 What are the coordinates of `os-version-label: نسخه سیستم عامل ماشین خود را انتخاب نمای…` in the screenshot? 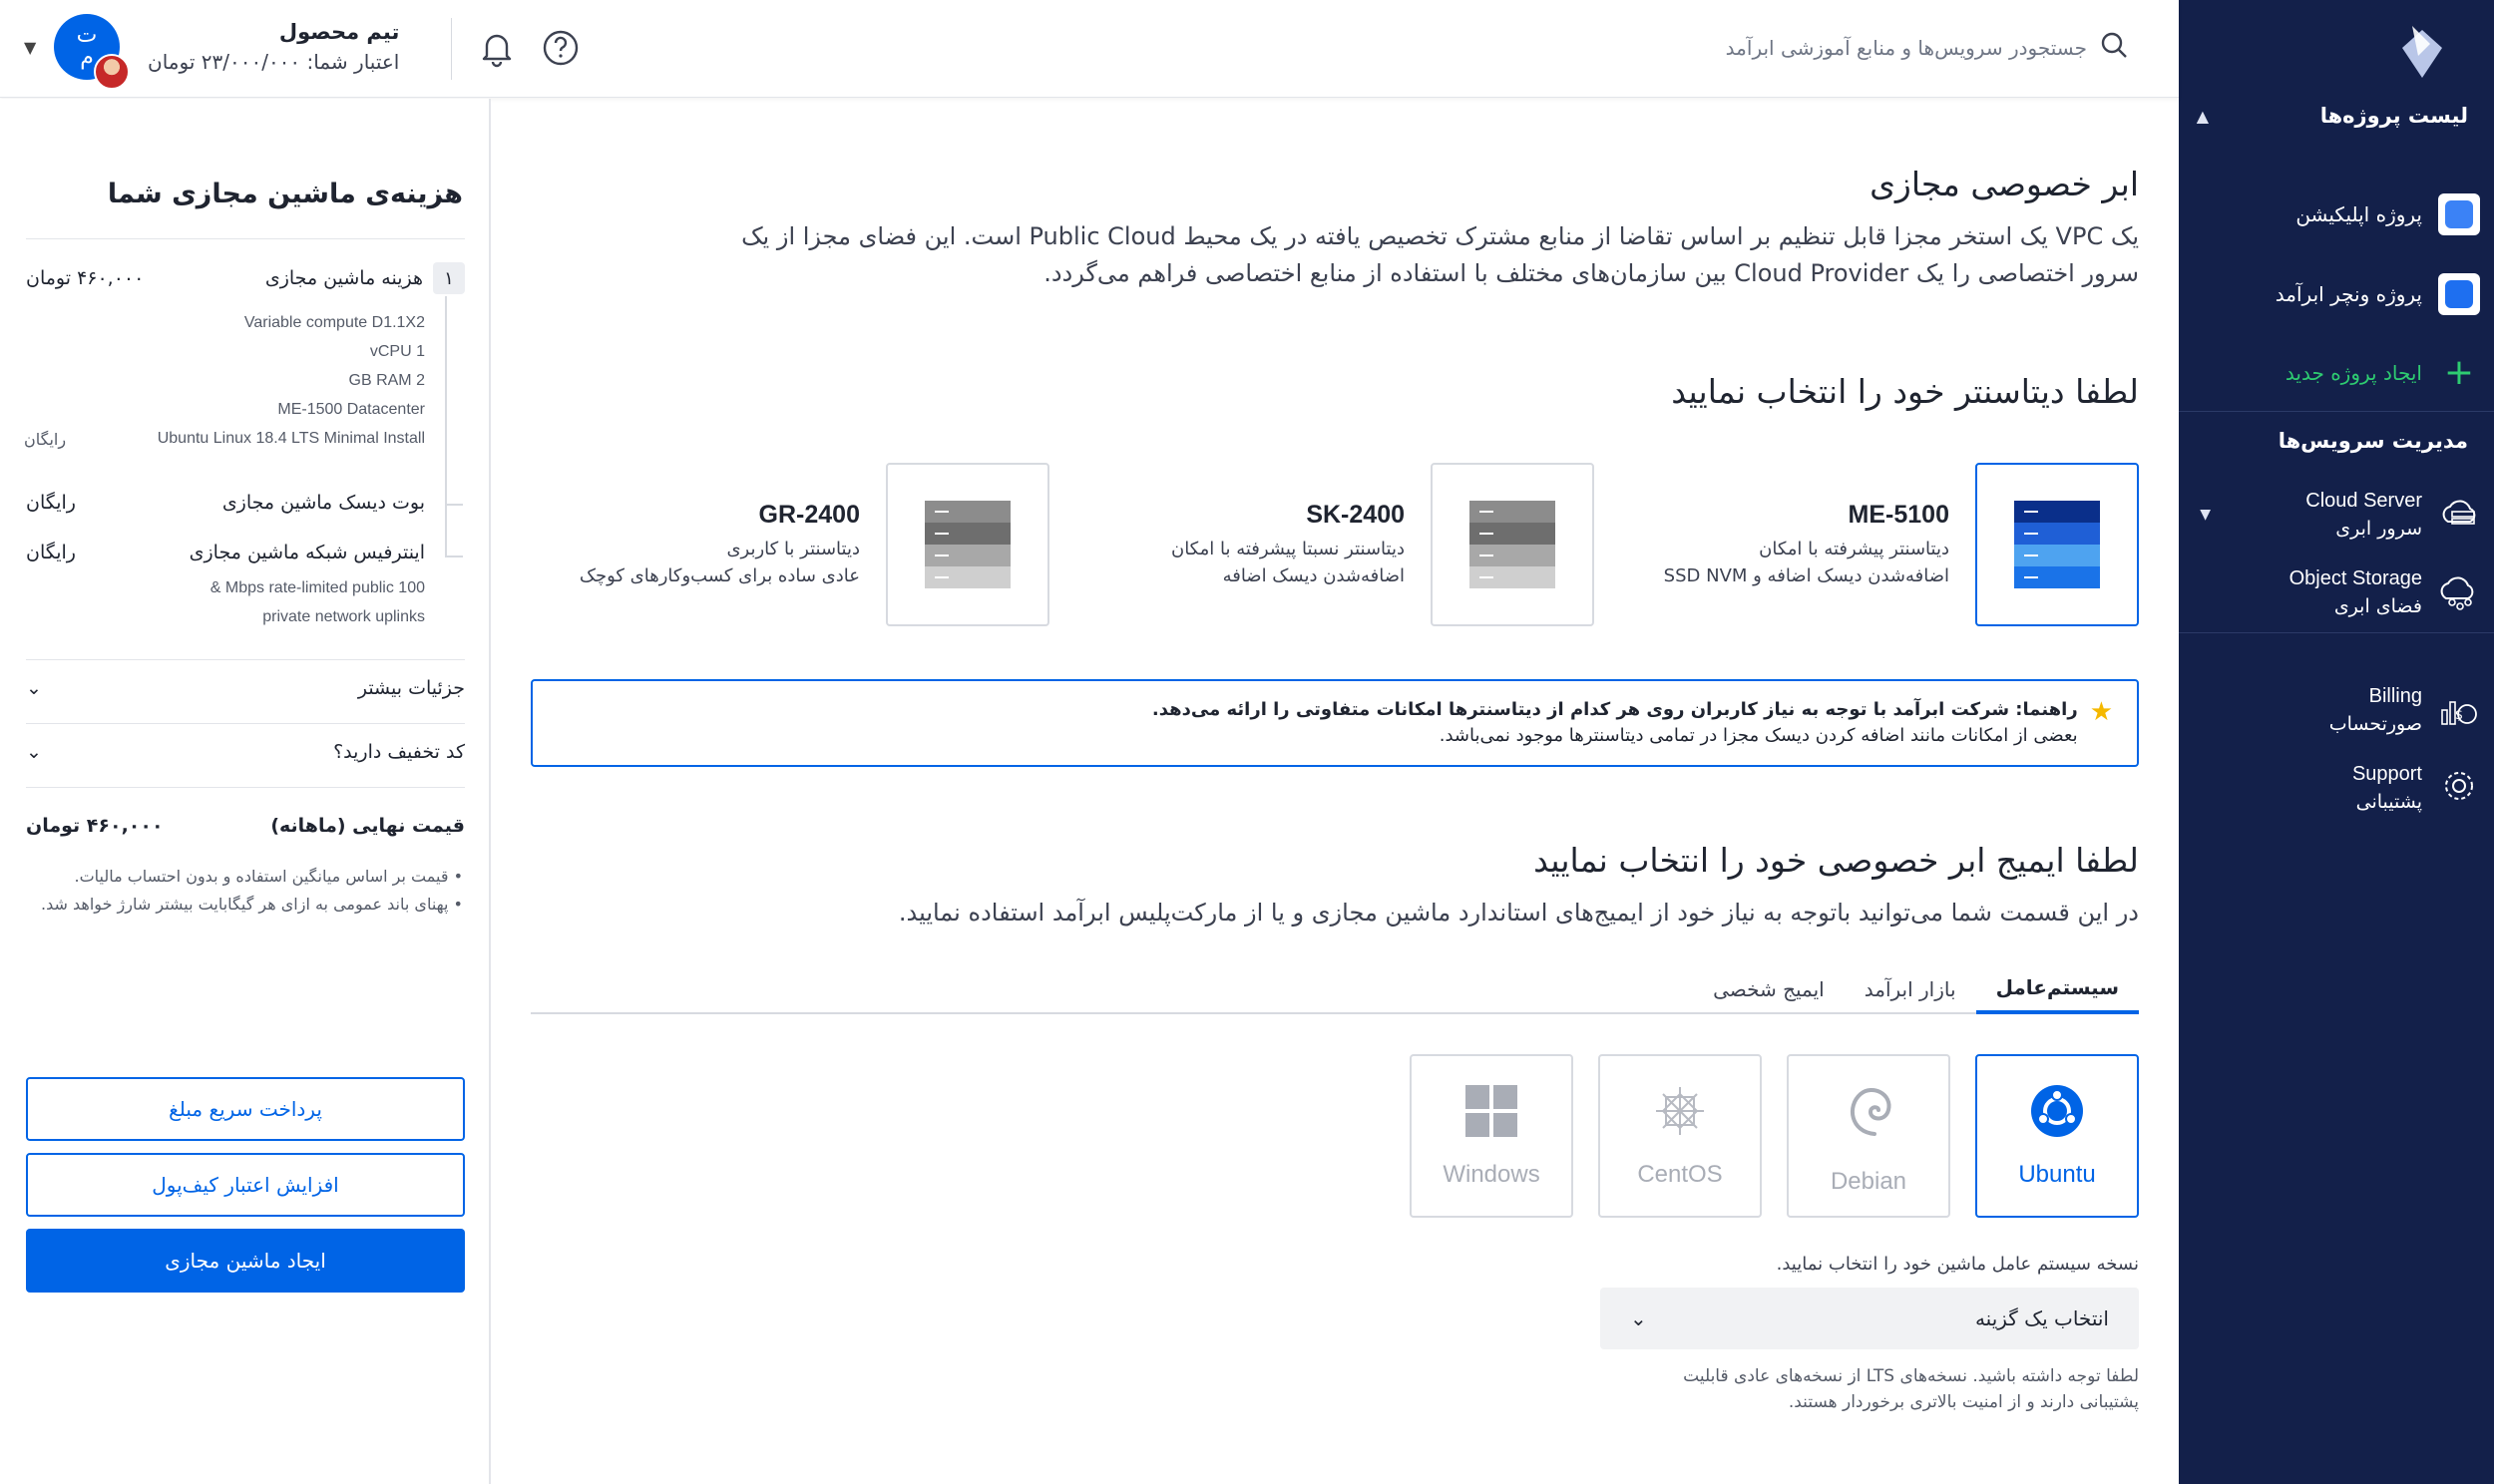 It's located at (1957, 1264).